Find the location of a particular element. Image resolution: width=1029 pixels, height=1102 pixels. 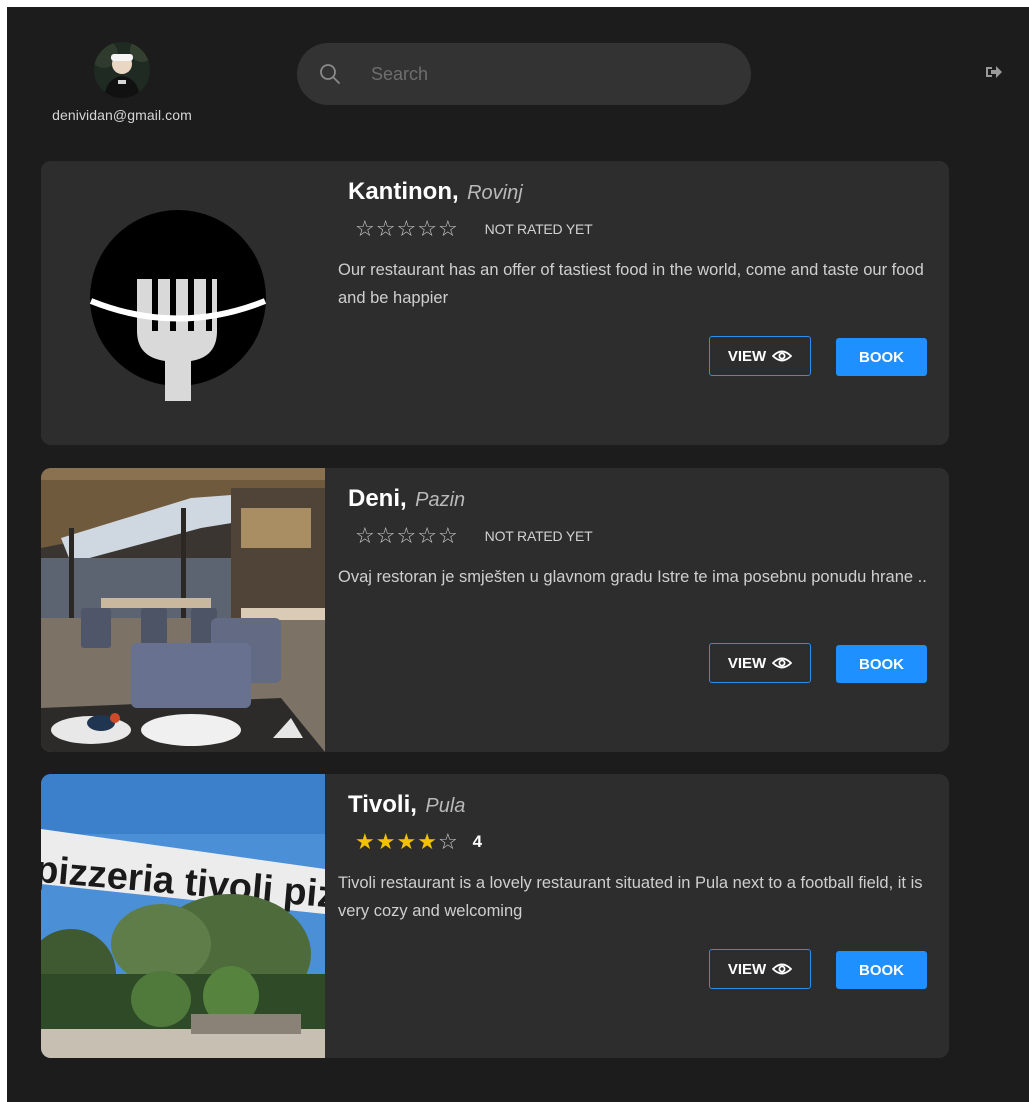

avatar is located at coordinates (122, 70).